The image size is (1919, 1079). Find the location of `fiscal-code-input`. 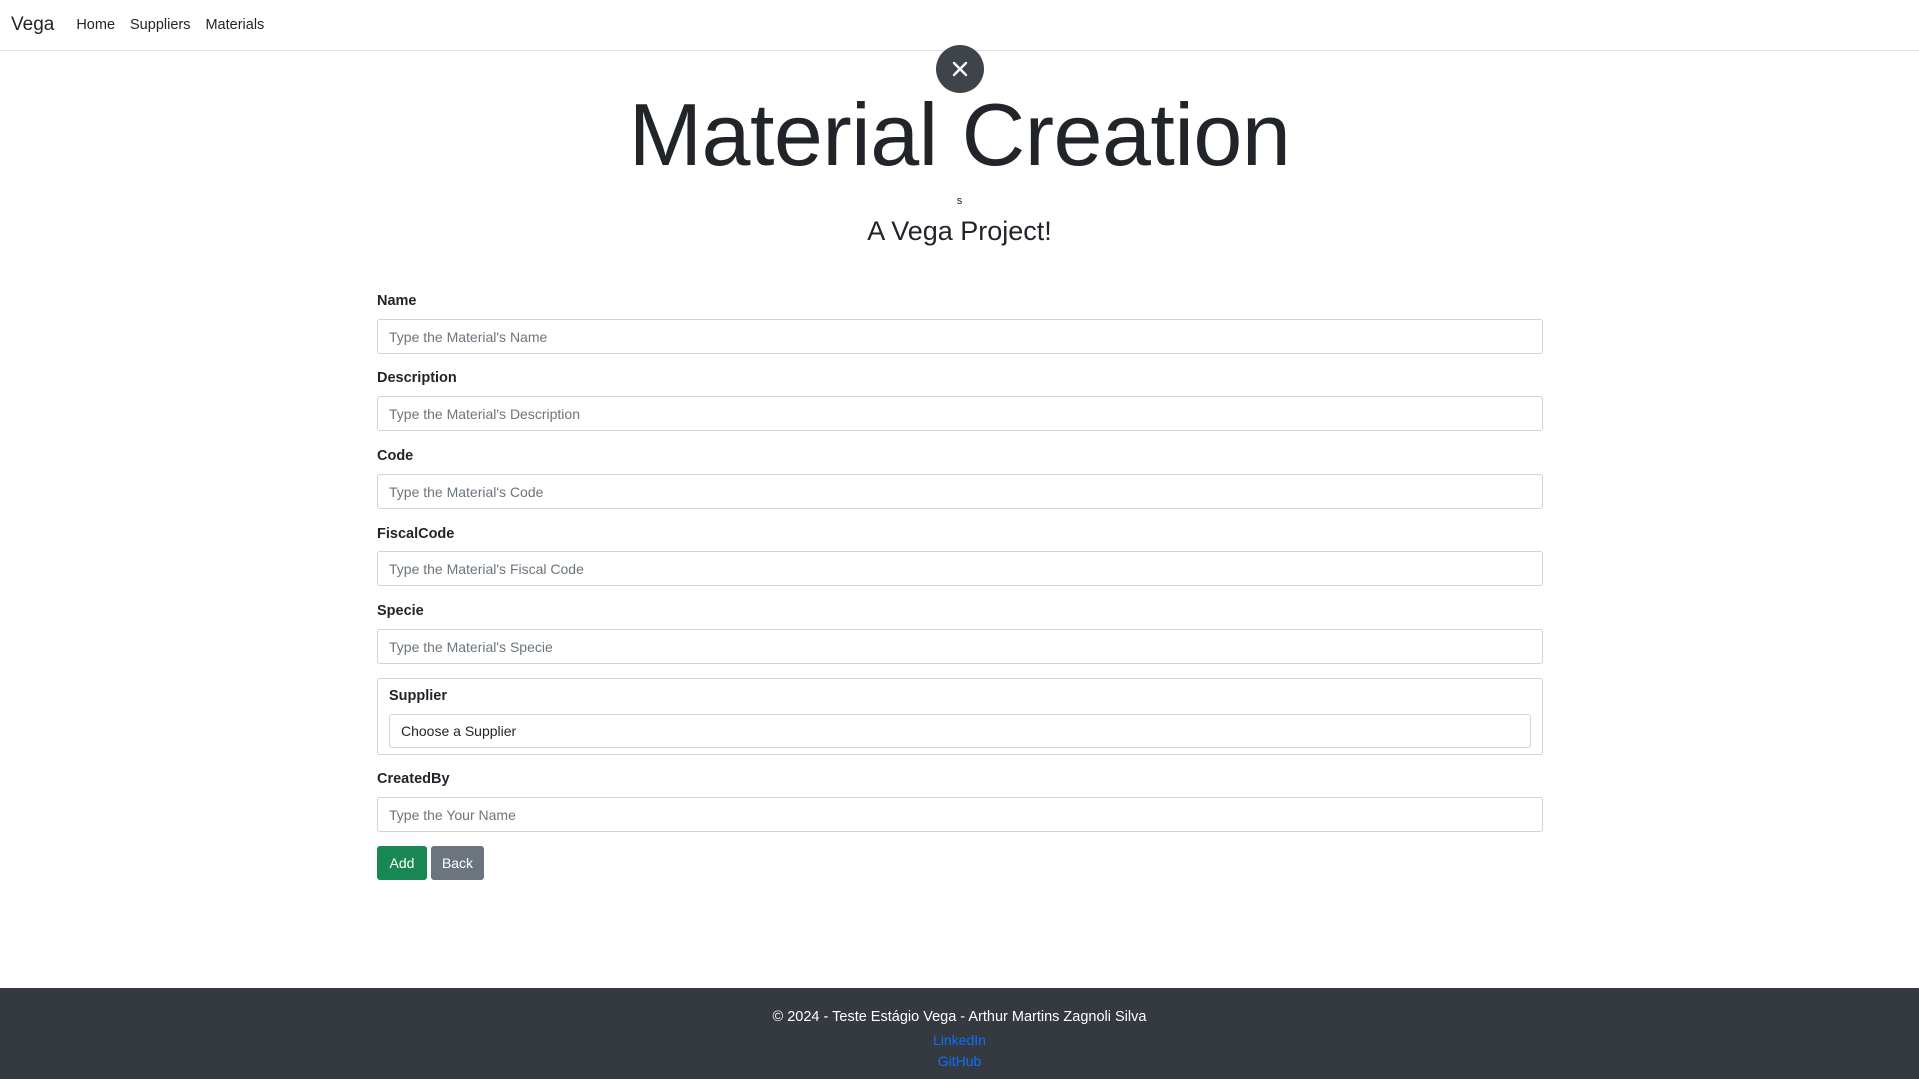

fiscal-code-input is located at coordinates (960, 568).